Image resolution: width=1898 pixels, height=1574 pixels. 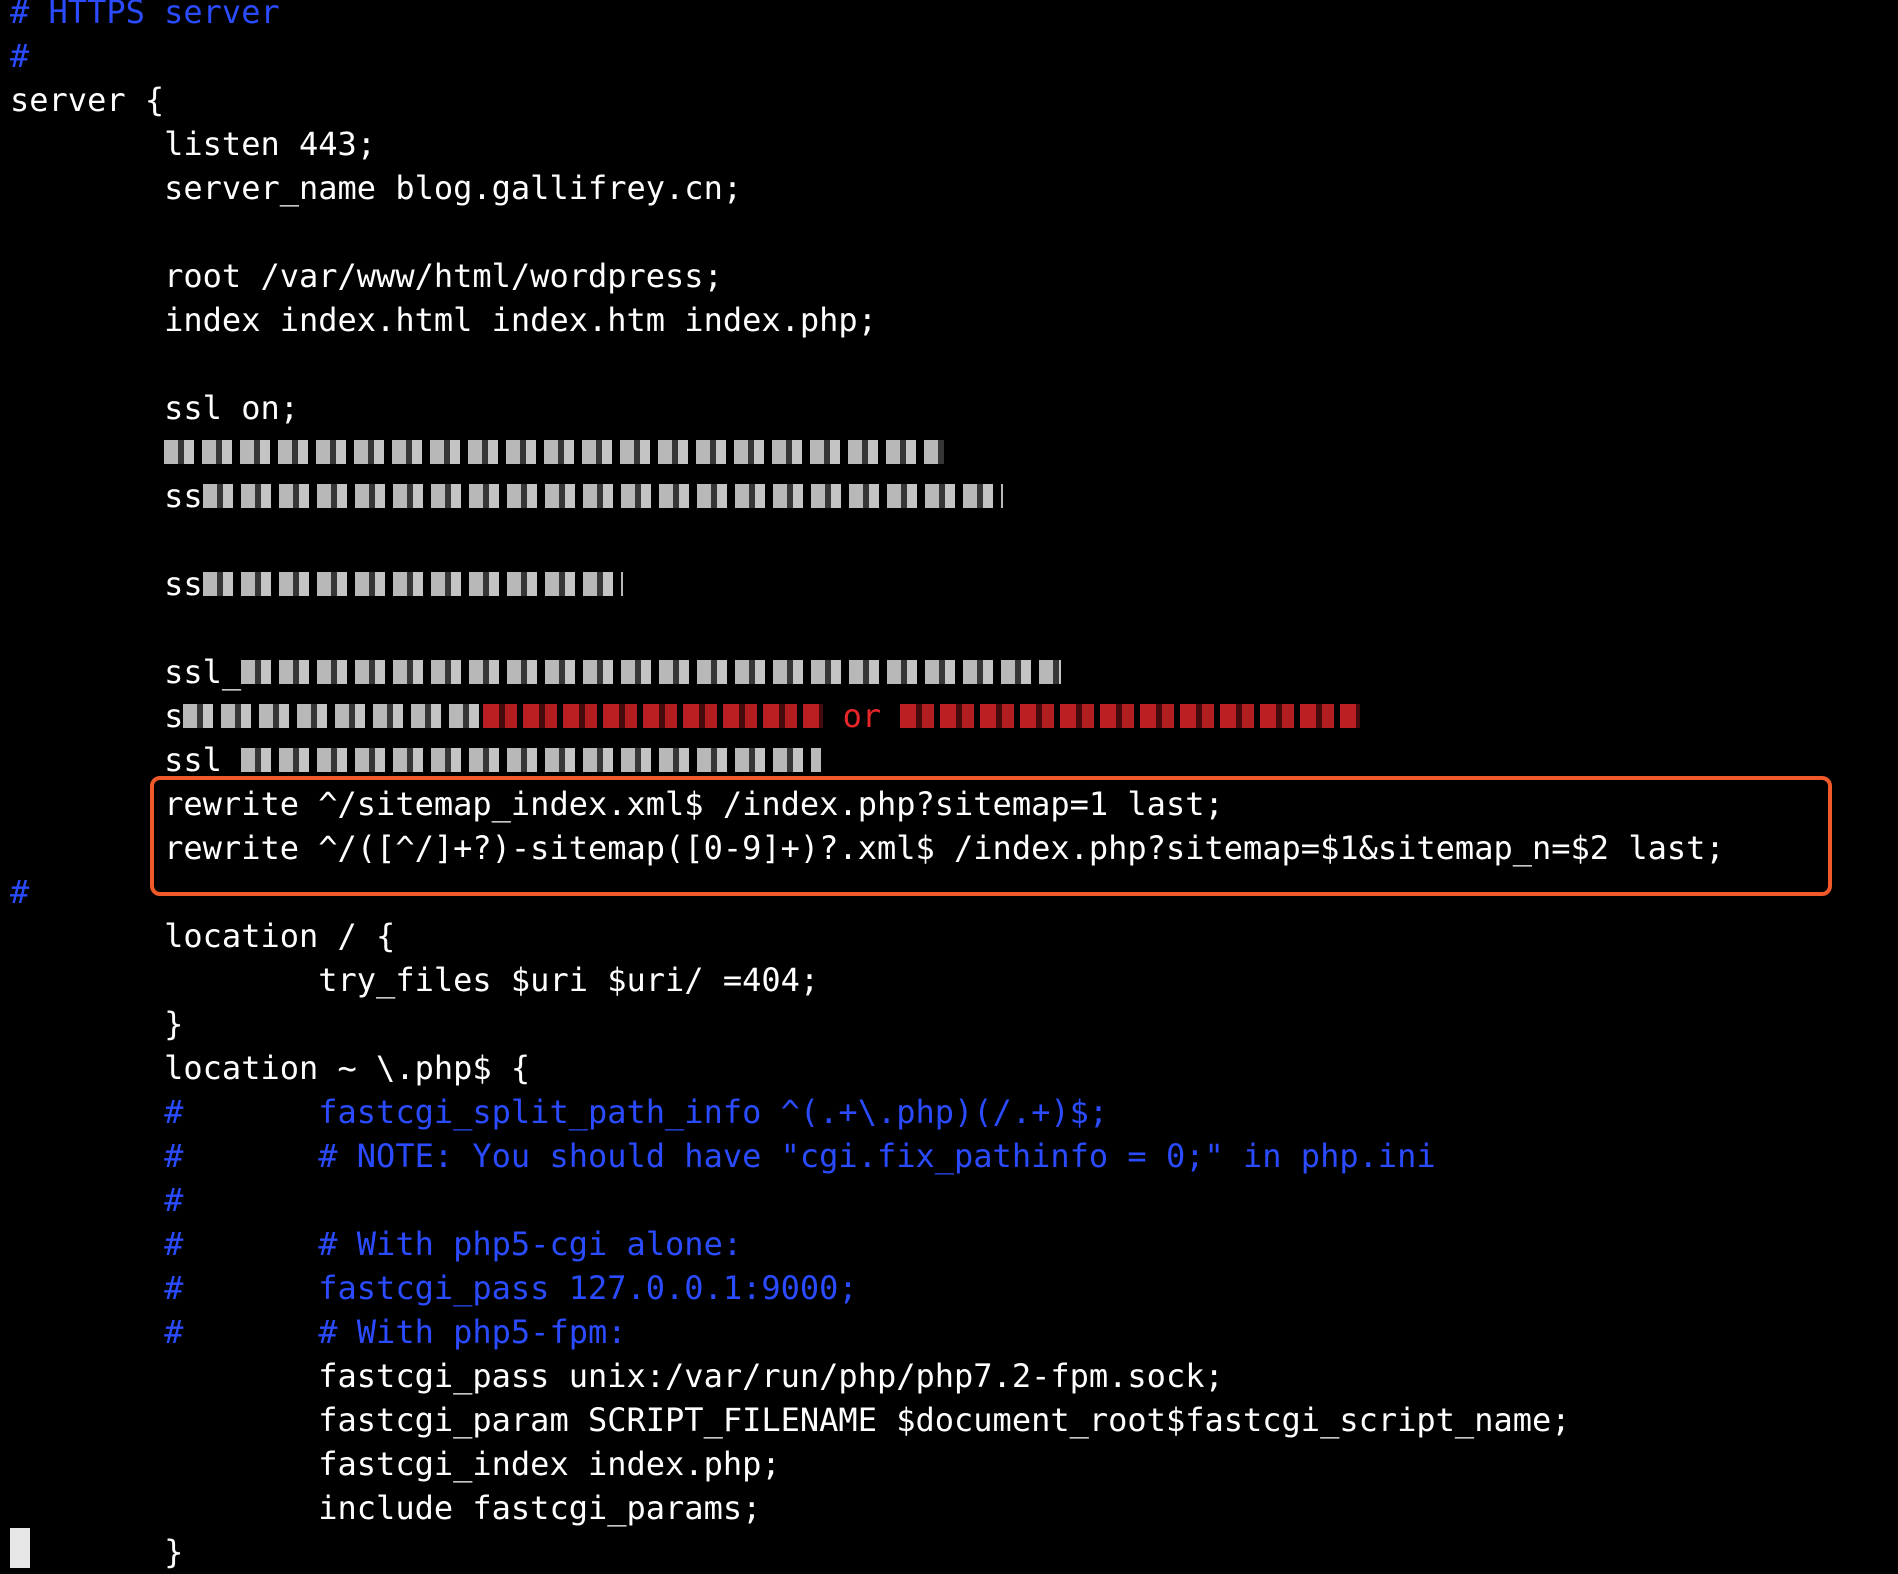 I want to click on code-segment: fastcgi_index index.php;, so click(x=395, y=1464).